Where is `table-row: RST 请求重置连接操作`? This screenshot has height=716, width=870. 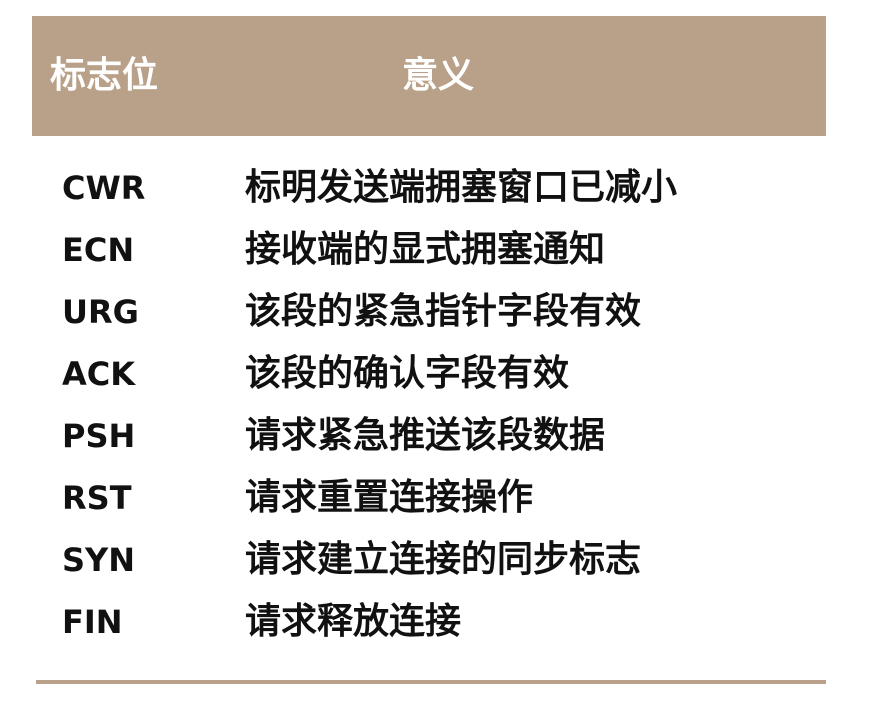
table-row: RST 请求重置连接操作 is located at coordinates (429, 507).